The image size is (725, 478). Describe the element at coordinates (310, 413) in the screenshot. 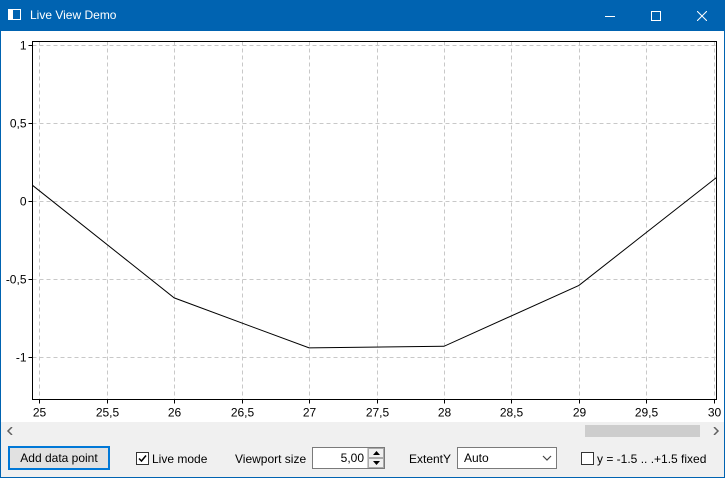

I see `x-tick-label: 27` at that location.